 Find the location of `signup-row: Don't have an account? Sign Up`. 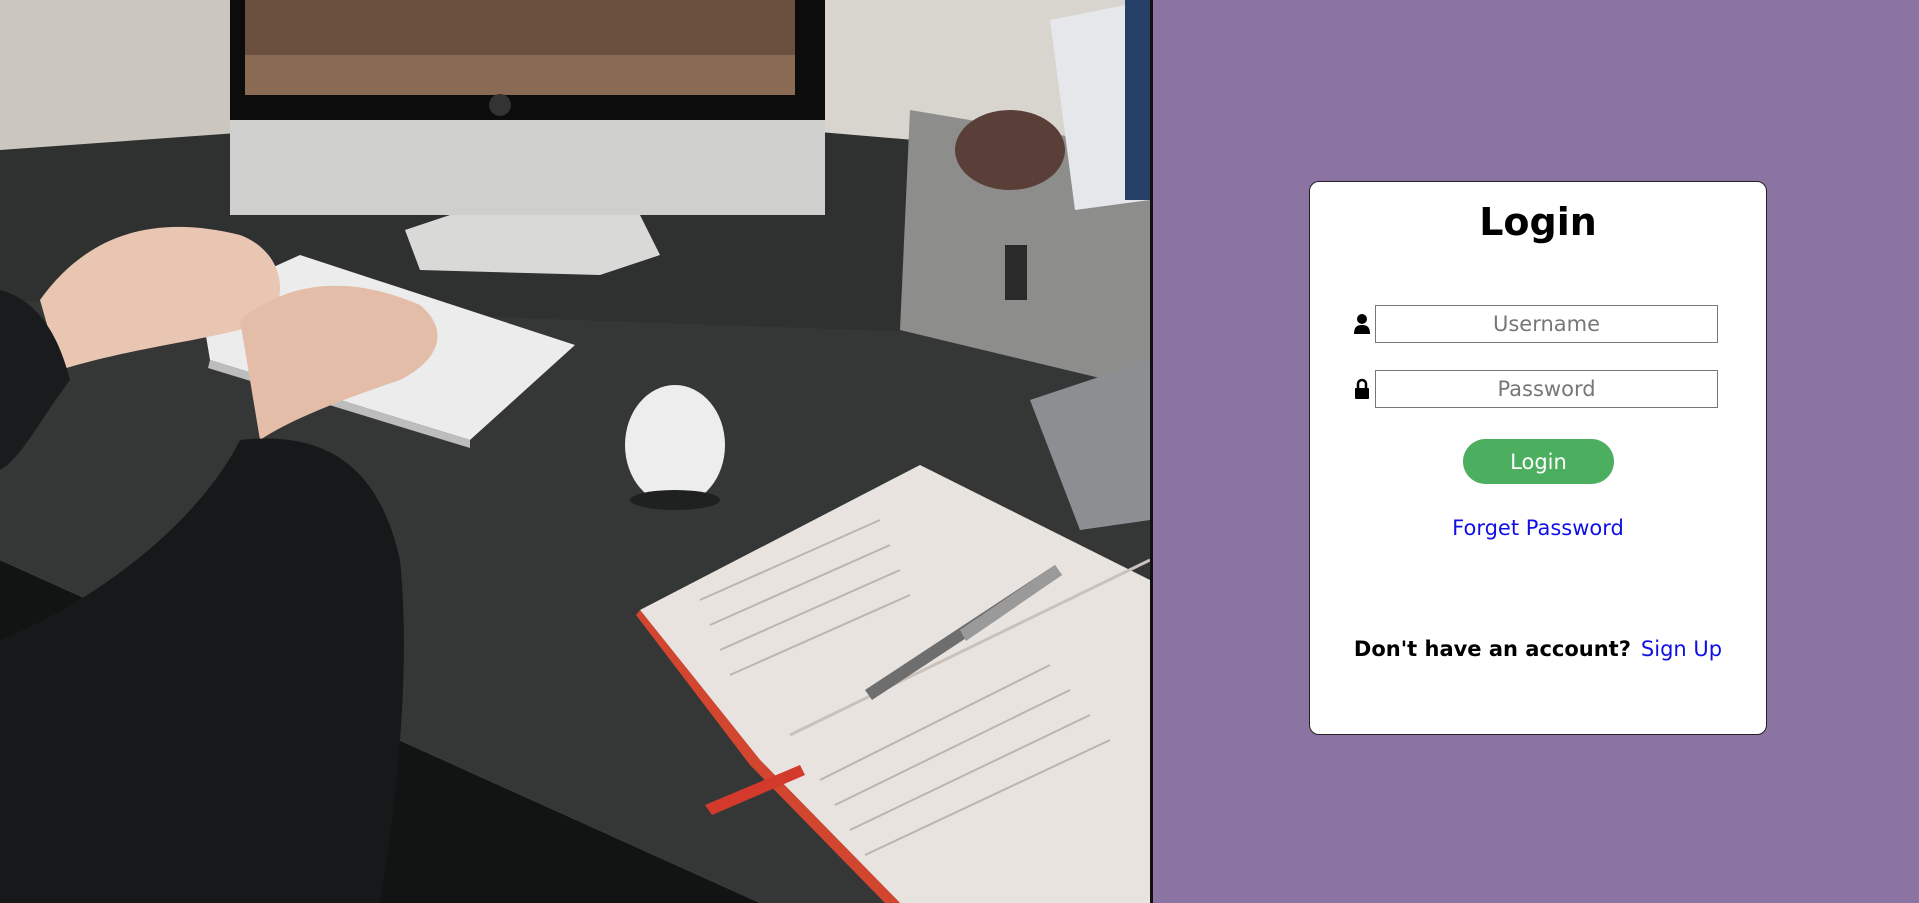

signup-row: Don't have an account? Sign Up is located at coordinates (1538, 649).